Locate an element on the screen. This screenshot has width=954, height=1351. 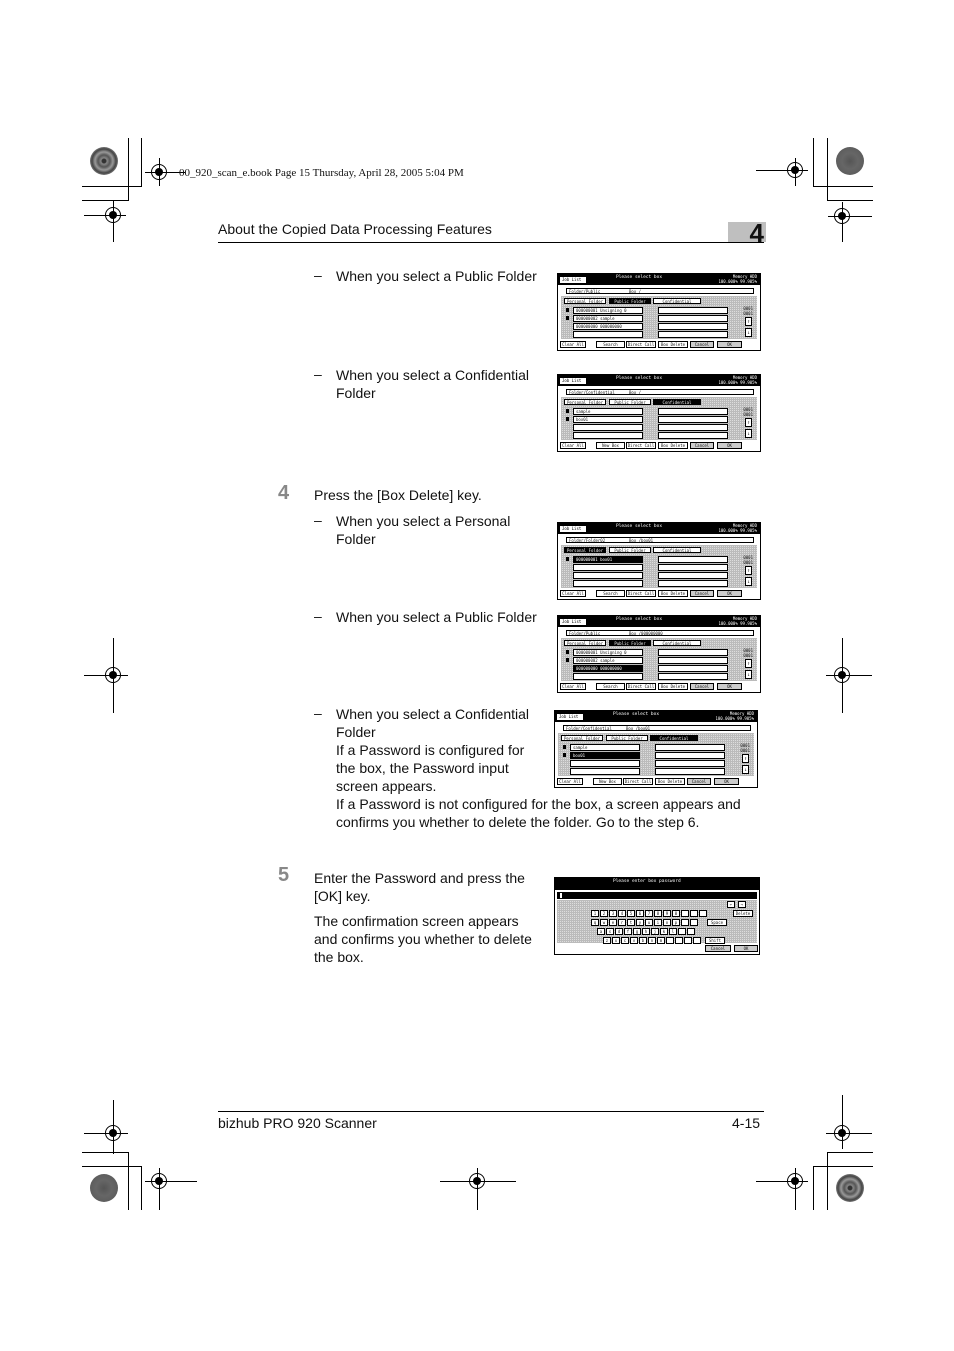
keyboard-key: b is located at coordinates (643, 940).